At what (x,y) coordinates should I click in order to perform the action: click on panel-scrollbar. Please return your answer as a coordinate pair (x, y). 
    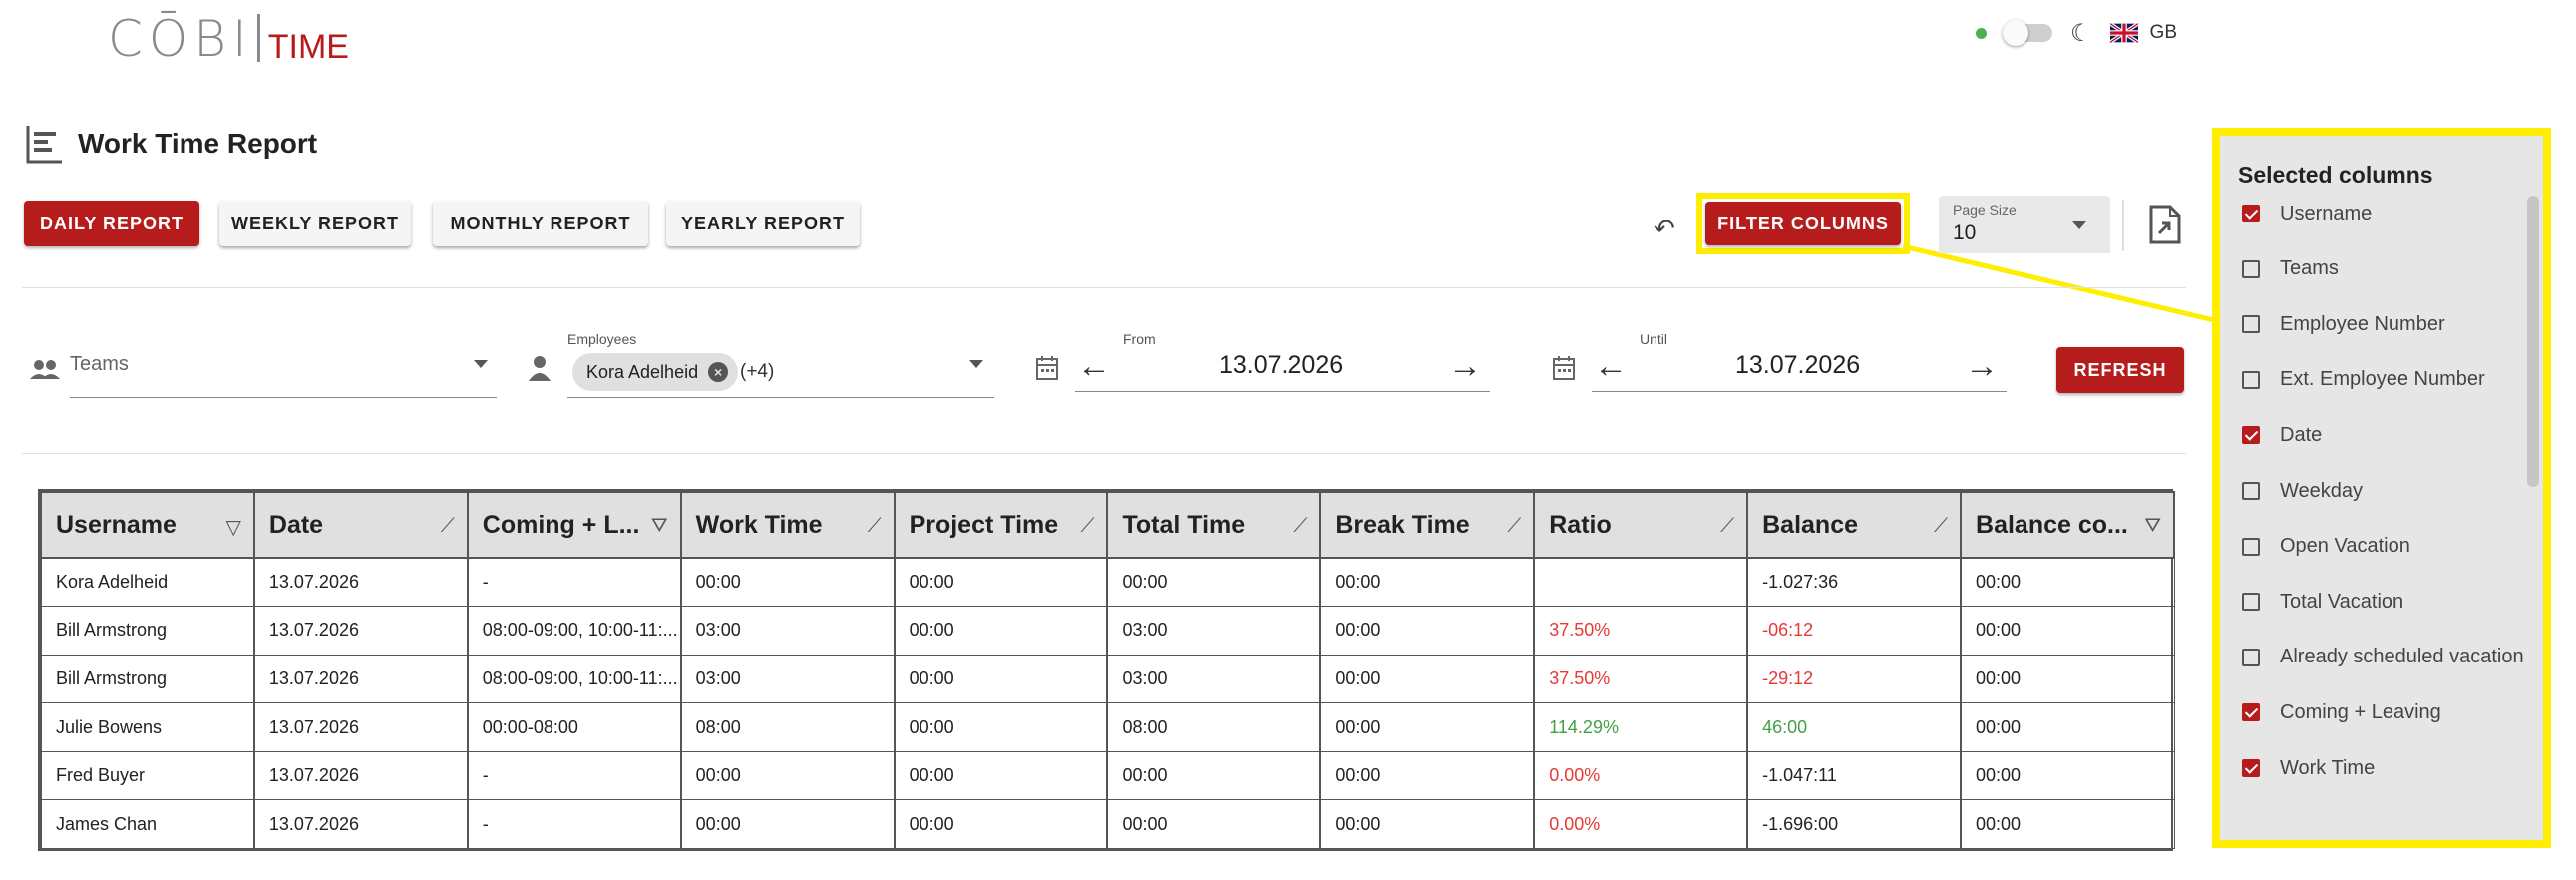
    Looking at the image, I should click on (2533, 341).